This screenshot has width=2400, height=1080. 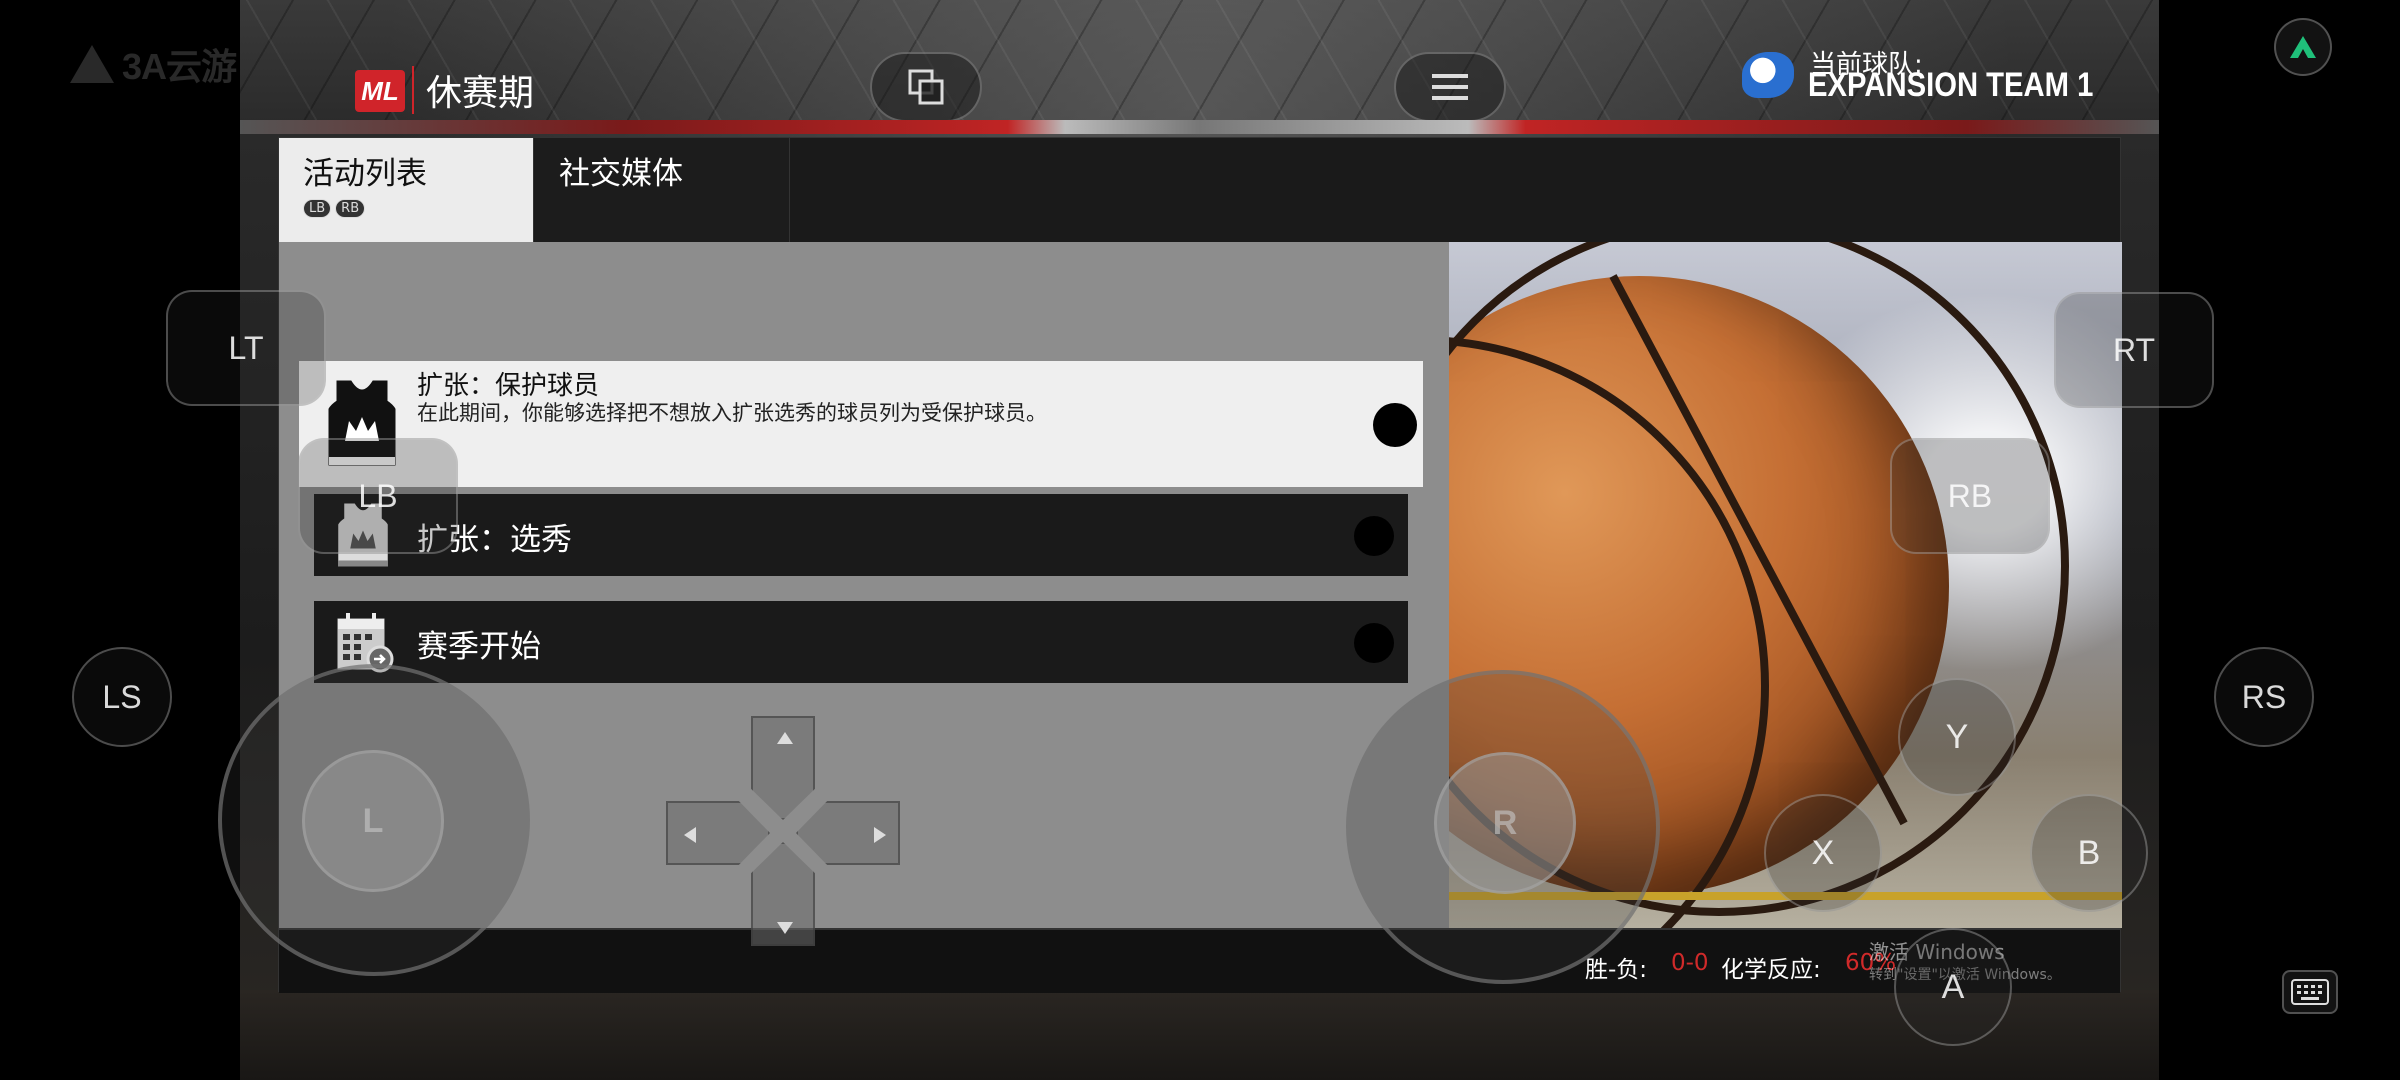 What do you see at coordinates (413, 90) in the screenshot?
I see `logo-divider` at bounding box center [413, 90].